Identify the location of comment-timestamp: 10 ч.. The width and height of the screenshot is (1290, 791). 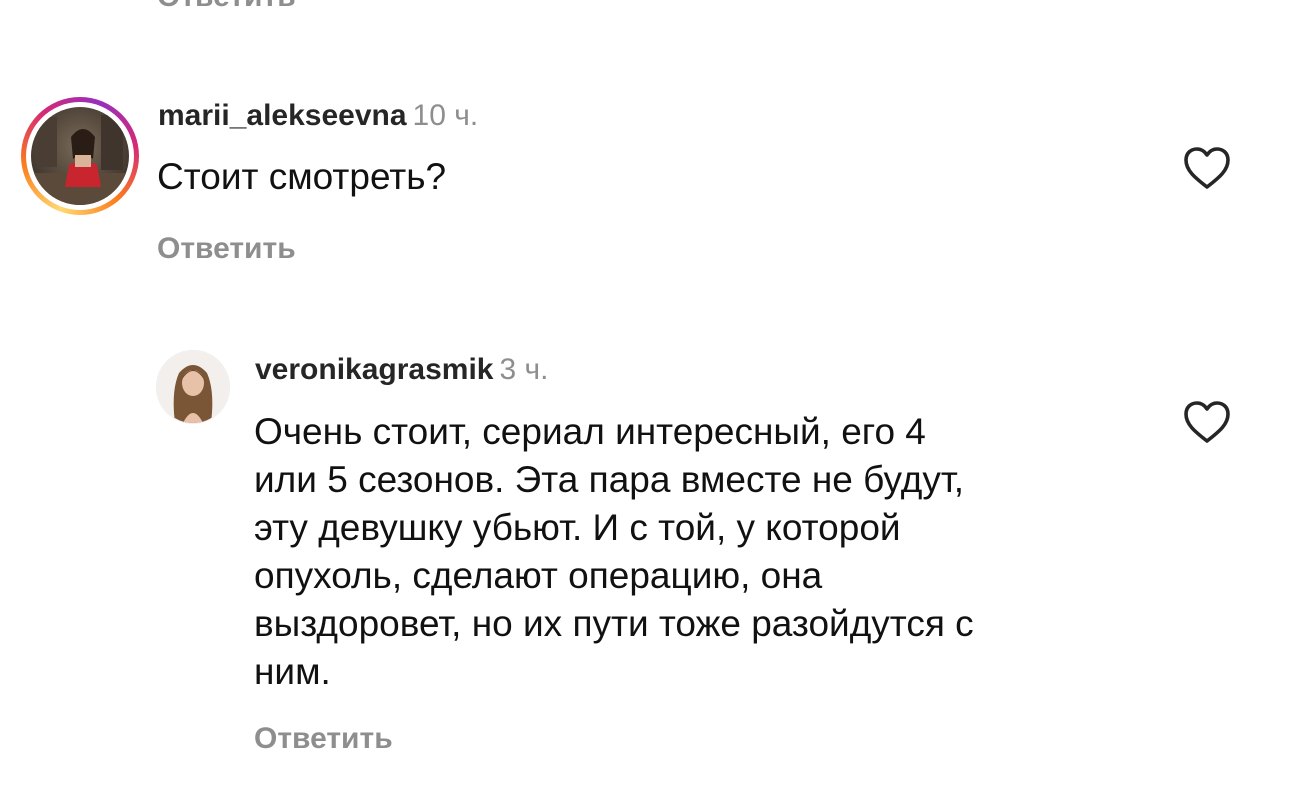
(445, 115).